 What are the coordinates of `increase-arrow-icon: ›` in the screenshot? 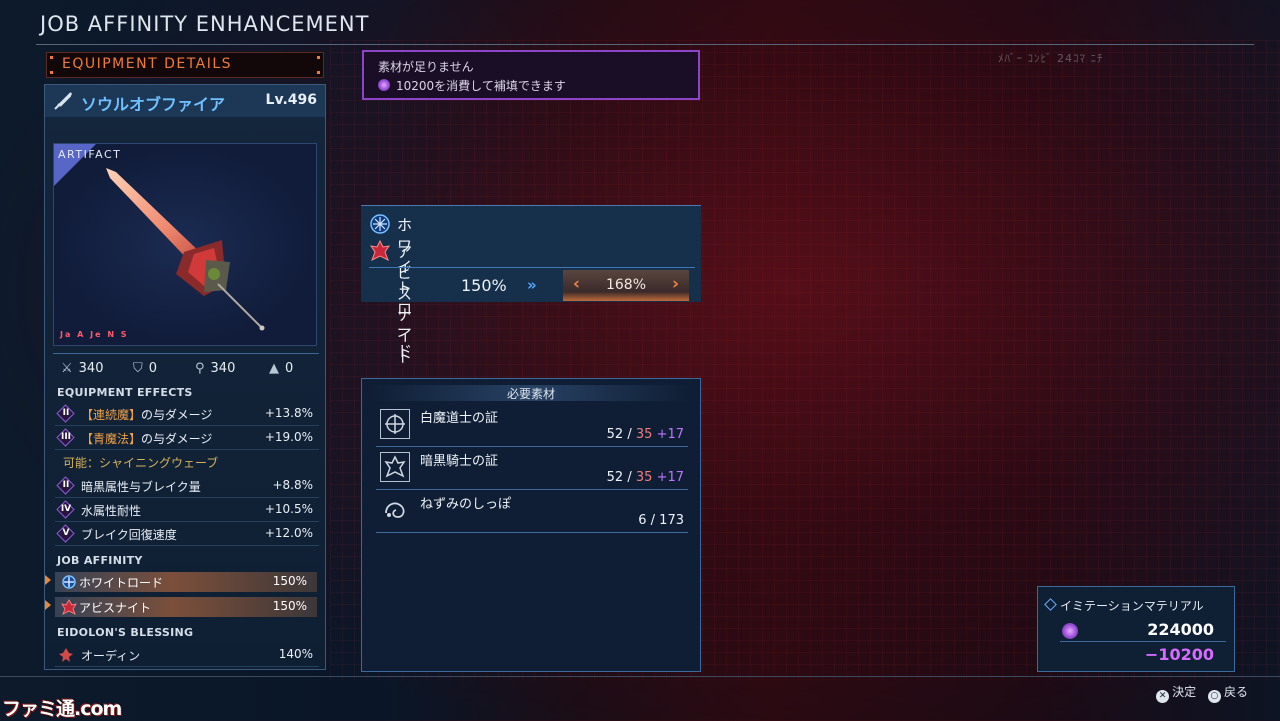 It's located at (675, 284).